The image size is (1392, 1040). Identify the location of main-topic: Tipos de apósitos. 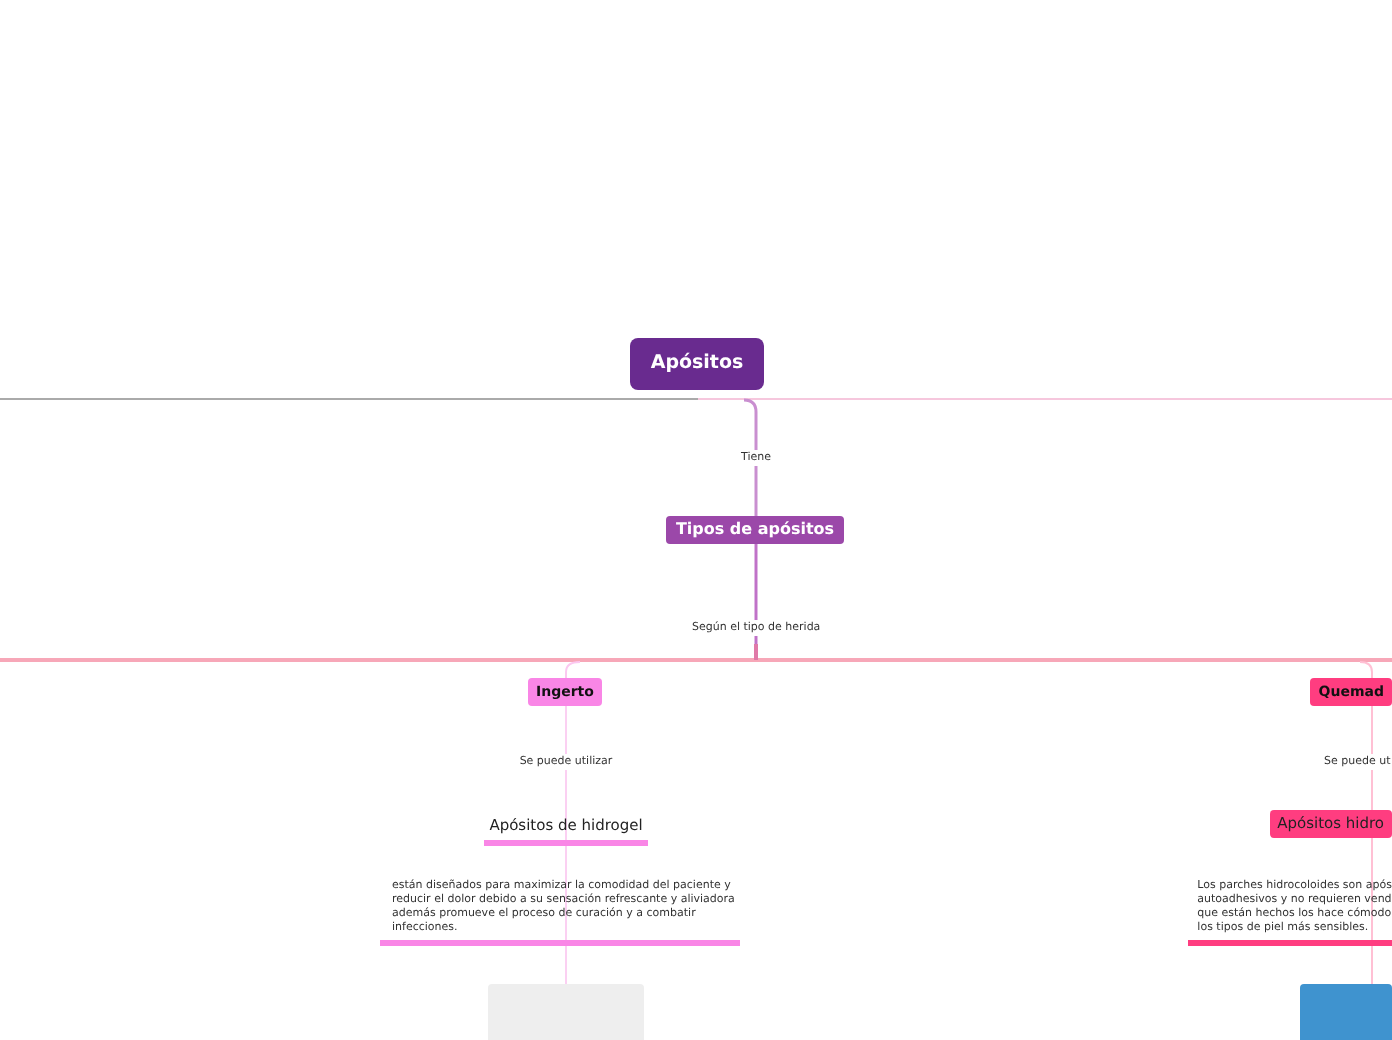
(755, 530).